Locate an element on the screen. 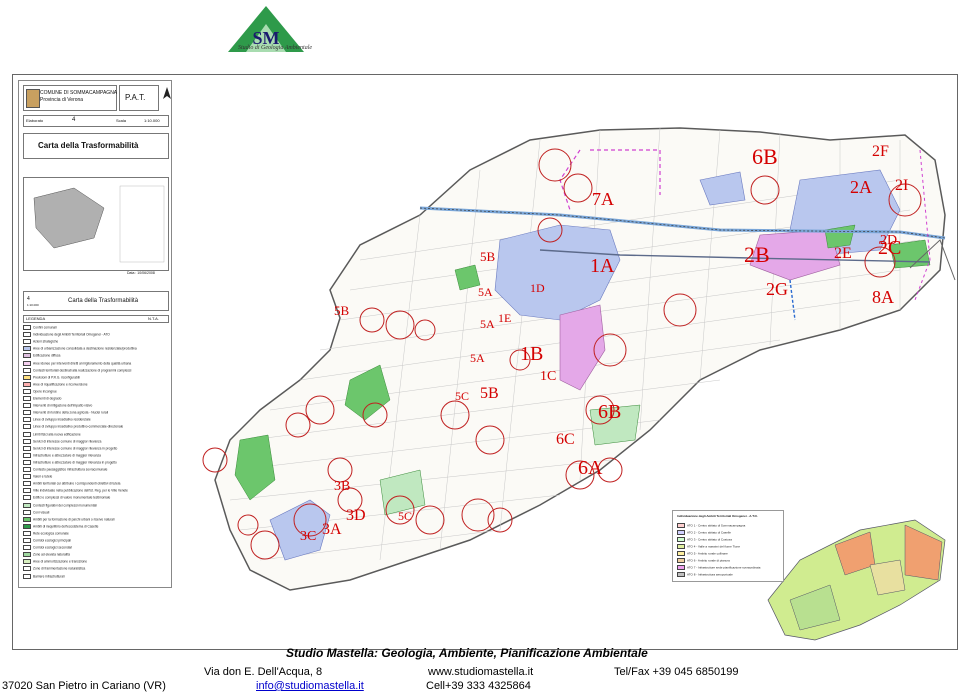 Image resolution: width=960 pixels, height=692 pixels. ato-legend-row: ATO 1 - Centro abitato di Sommacampagna is located at coordinates (711, 525).